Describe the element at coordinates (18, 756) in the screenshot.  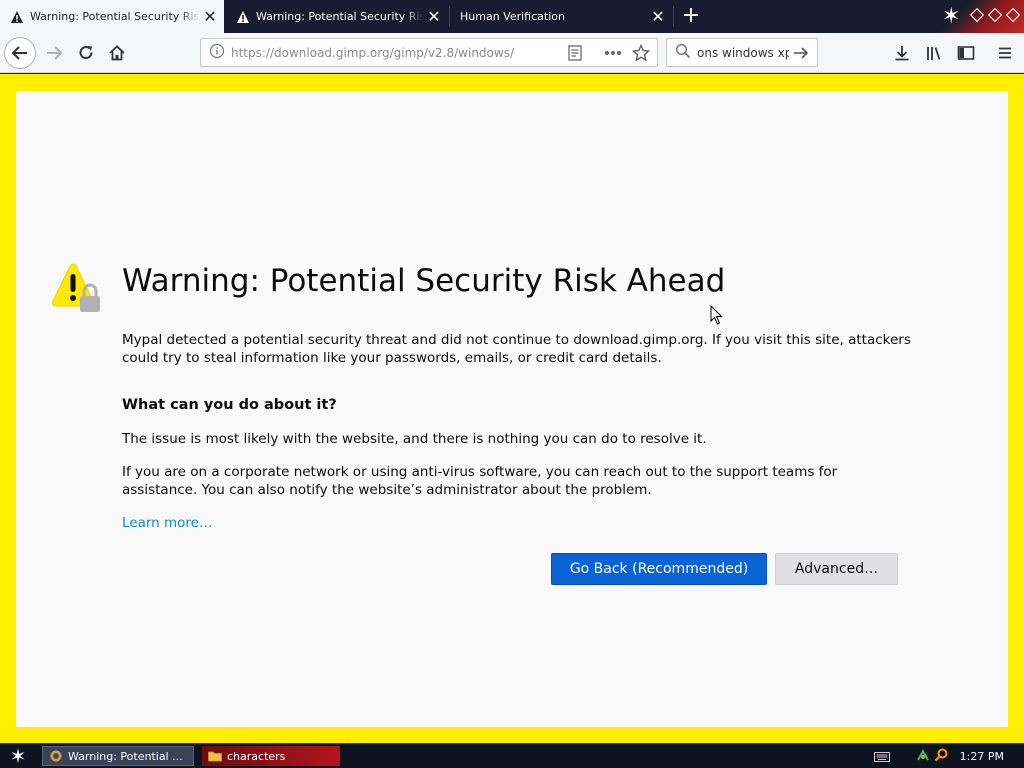
I see `start-menu-icon: ✶` at that location.